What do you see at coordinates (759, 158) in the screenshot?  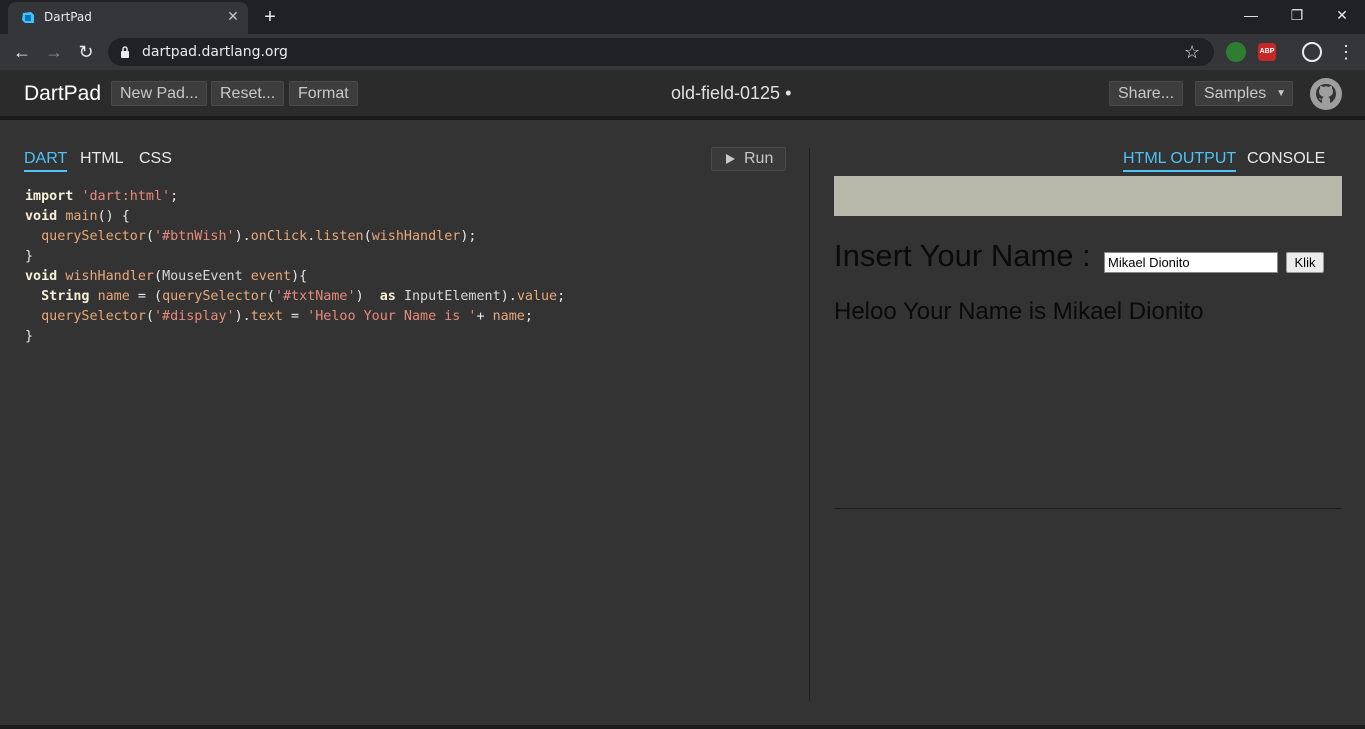 I see `run-label: Run` at bounding box center [759, 158].